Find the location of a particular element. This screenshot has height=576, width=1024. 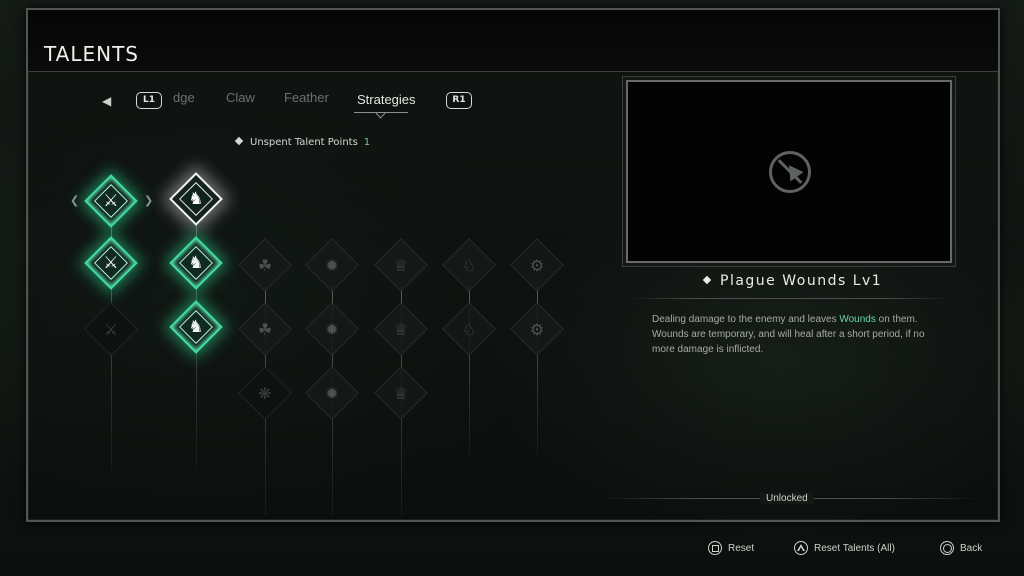

chevron-left-icon: ❮ is located at coordinates (74, 200).